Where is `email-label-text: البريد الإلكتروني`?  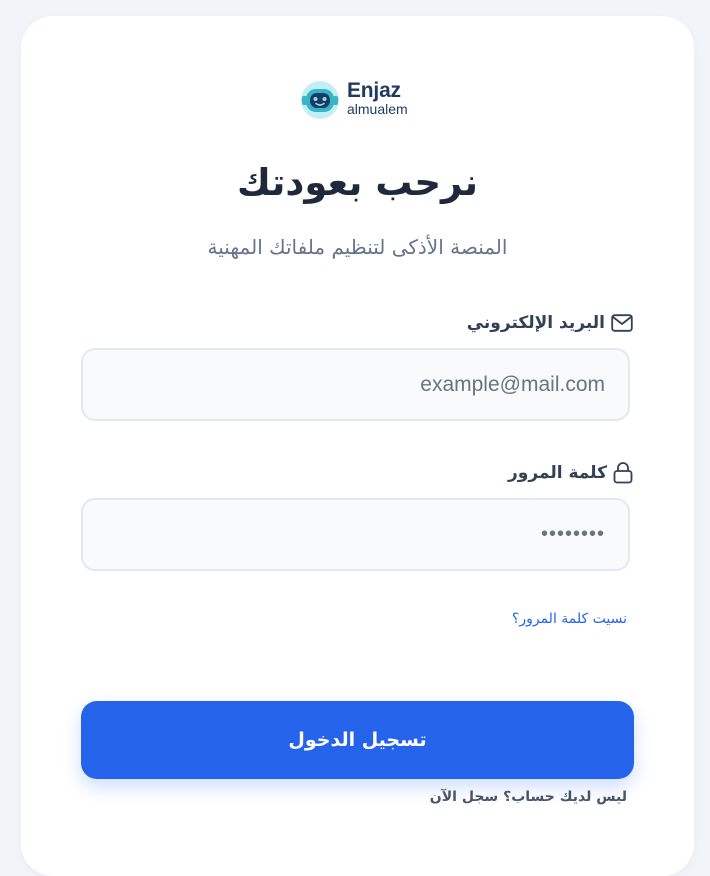 email-label-text: البريد الإلكتروني is located at coordinates (535, 323).